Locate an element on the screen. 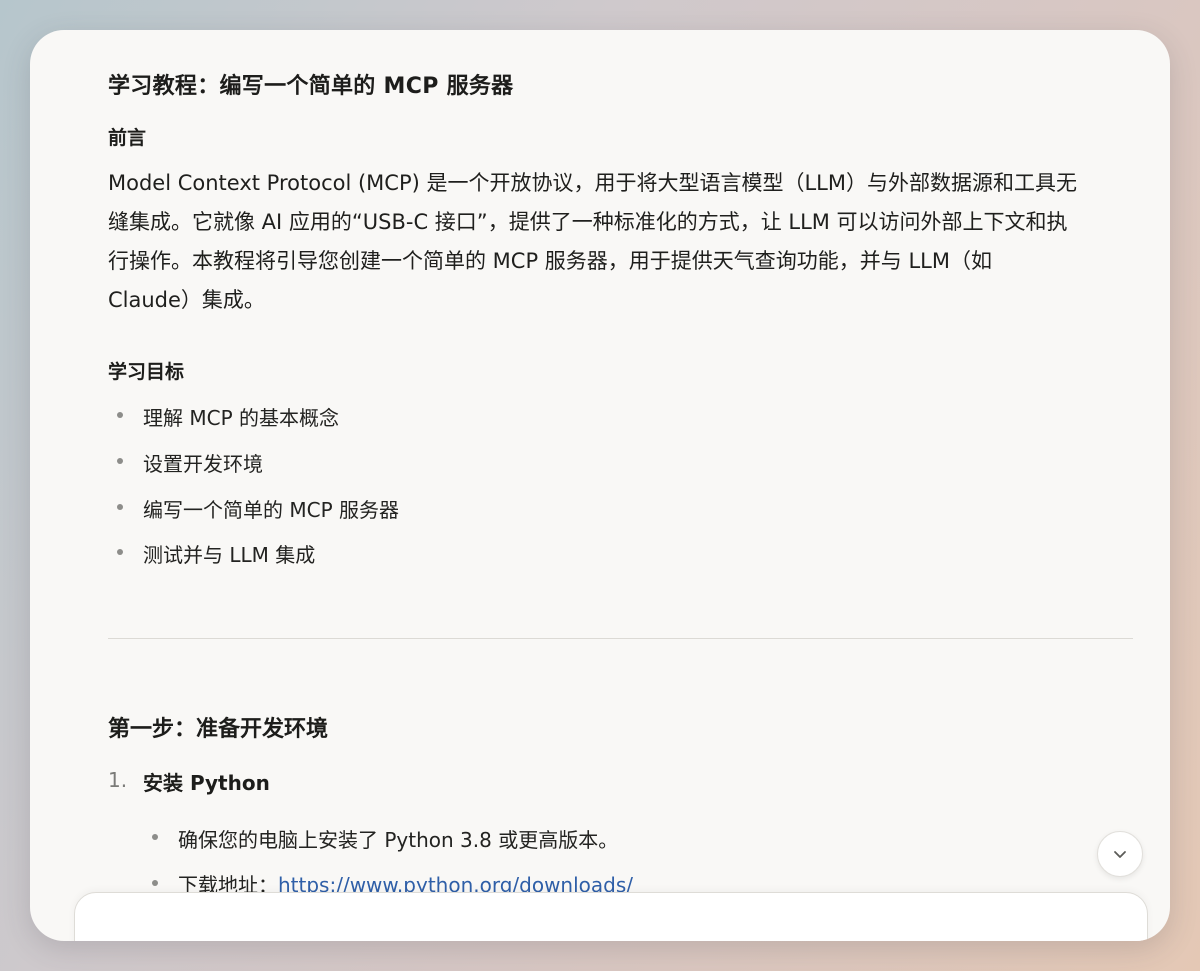 This screenshot has width=1200, height=971. scroll-down-button is located at coordinates (1120, 854).